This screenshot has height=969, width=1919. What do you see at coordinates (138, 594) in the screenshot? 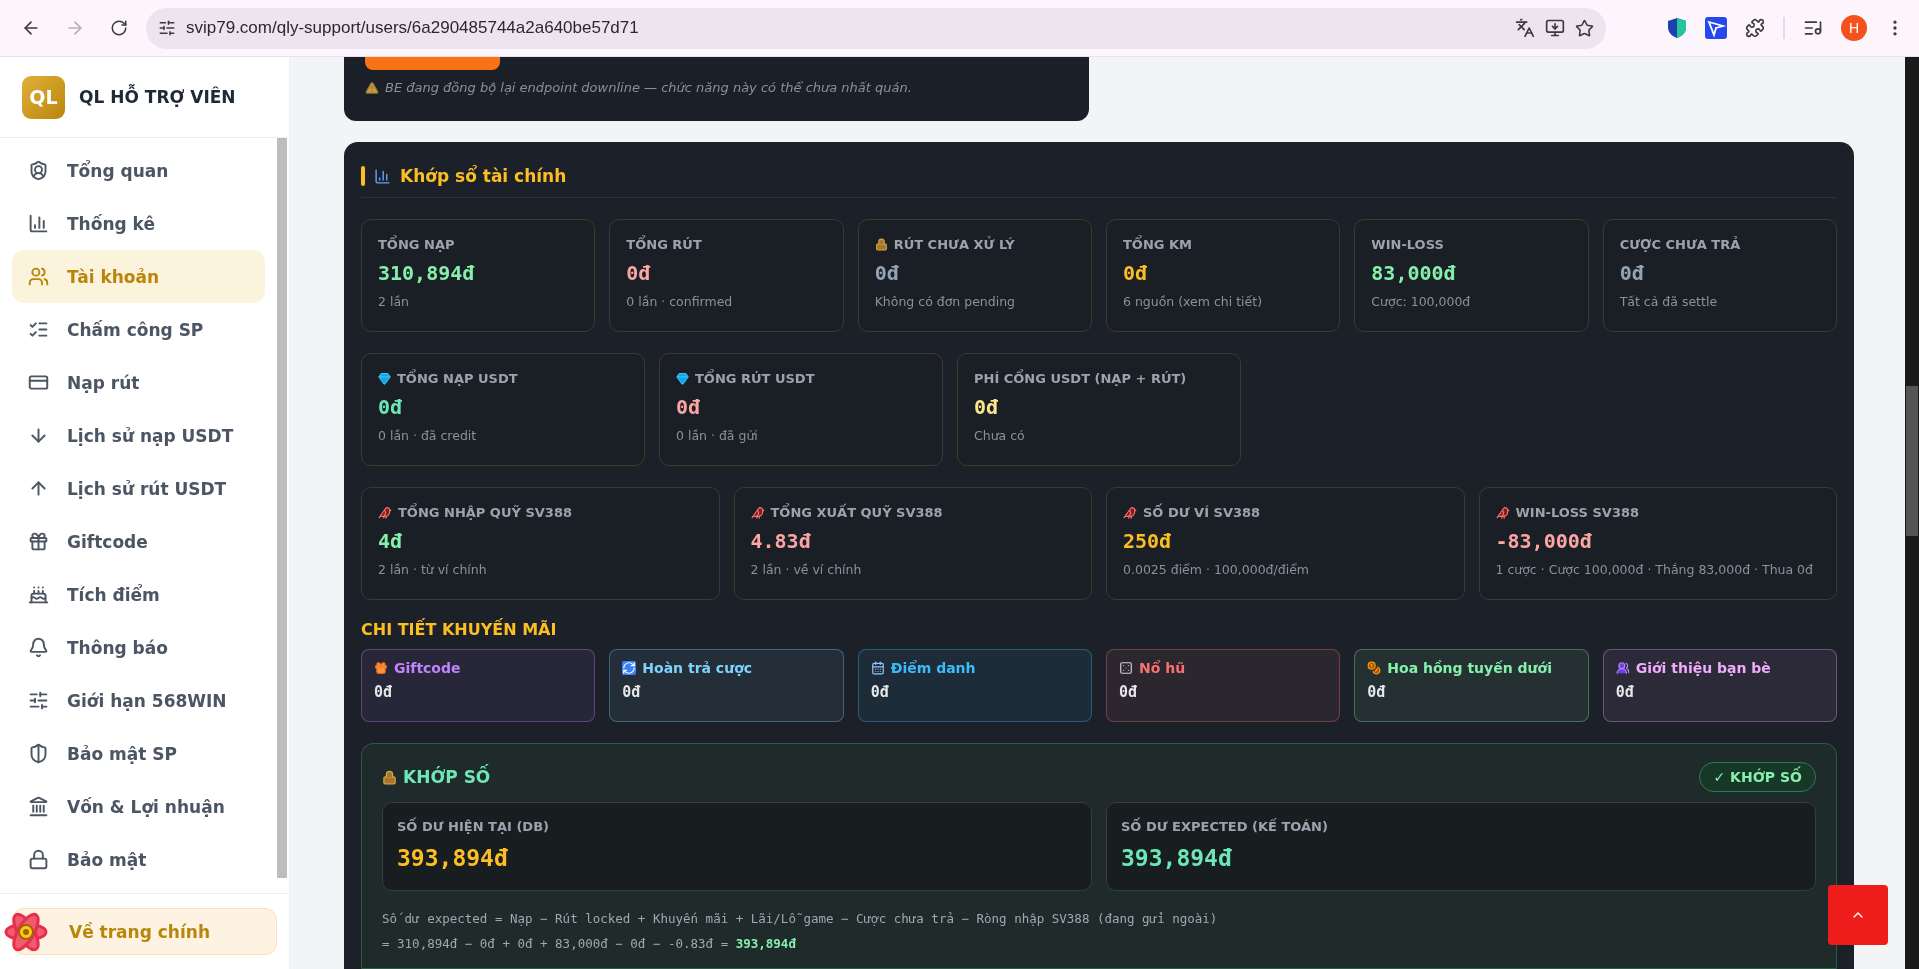
I see `sidebar-item: Tích điểm` at bounding box center [138, 594].